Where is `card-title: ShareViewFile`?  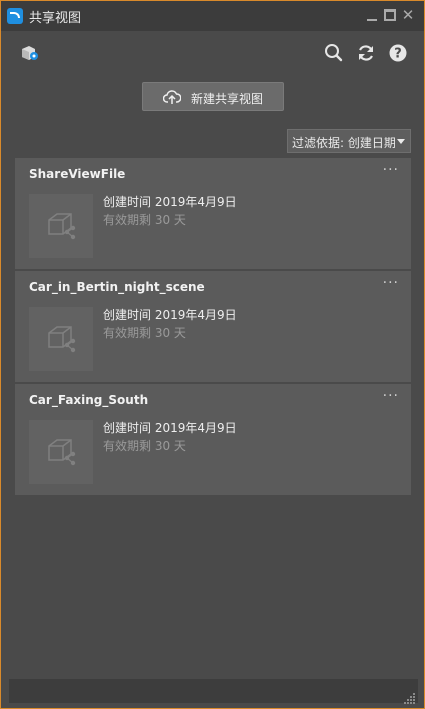 card-title: ShareViewFile is located at coordinates (77, 174).